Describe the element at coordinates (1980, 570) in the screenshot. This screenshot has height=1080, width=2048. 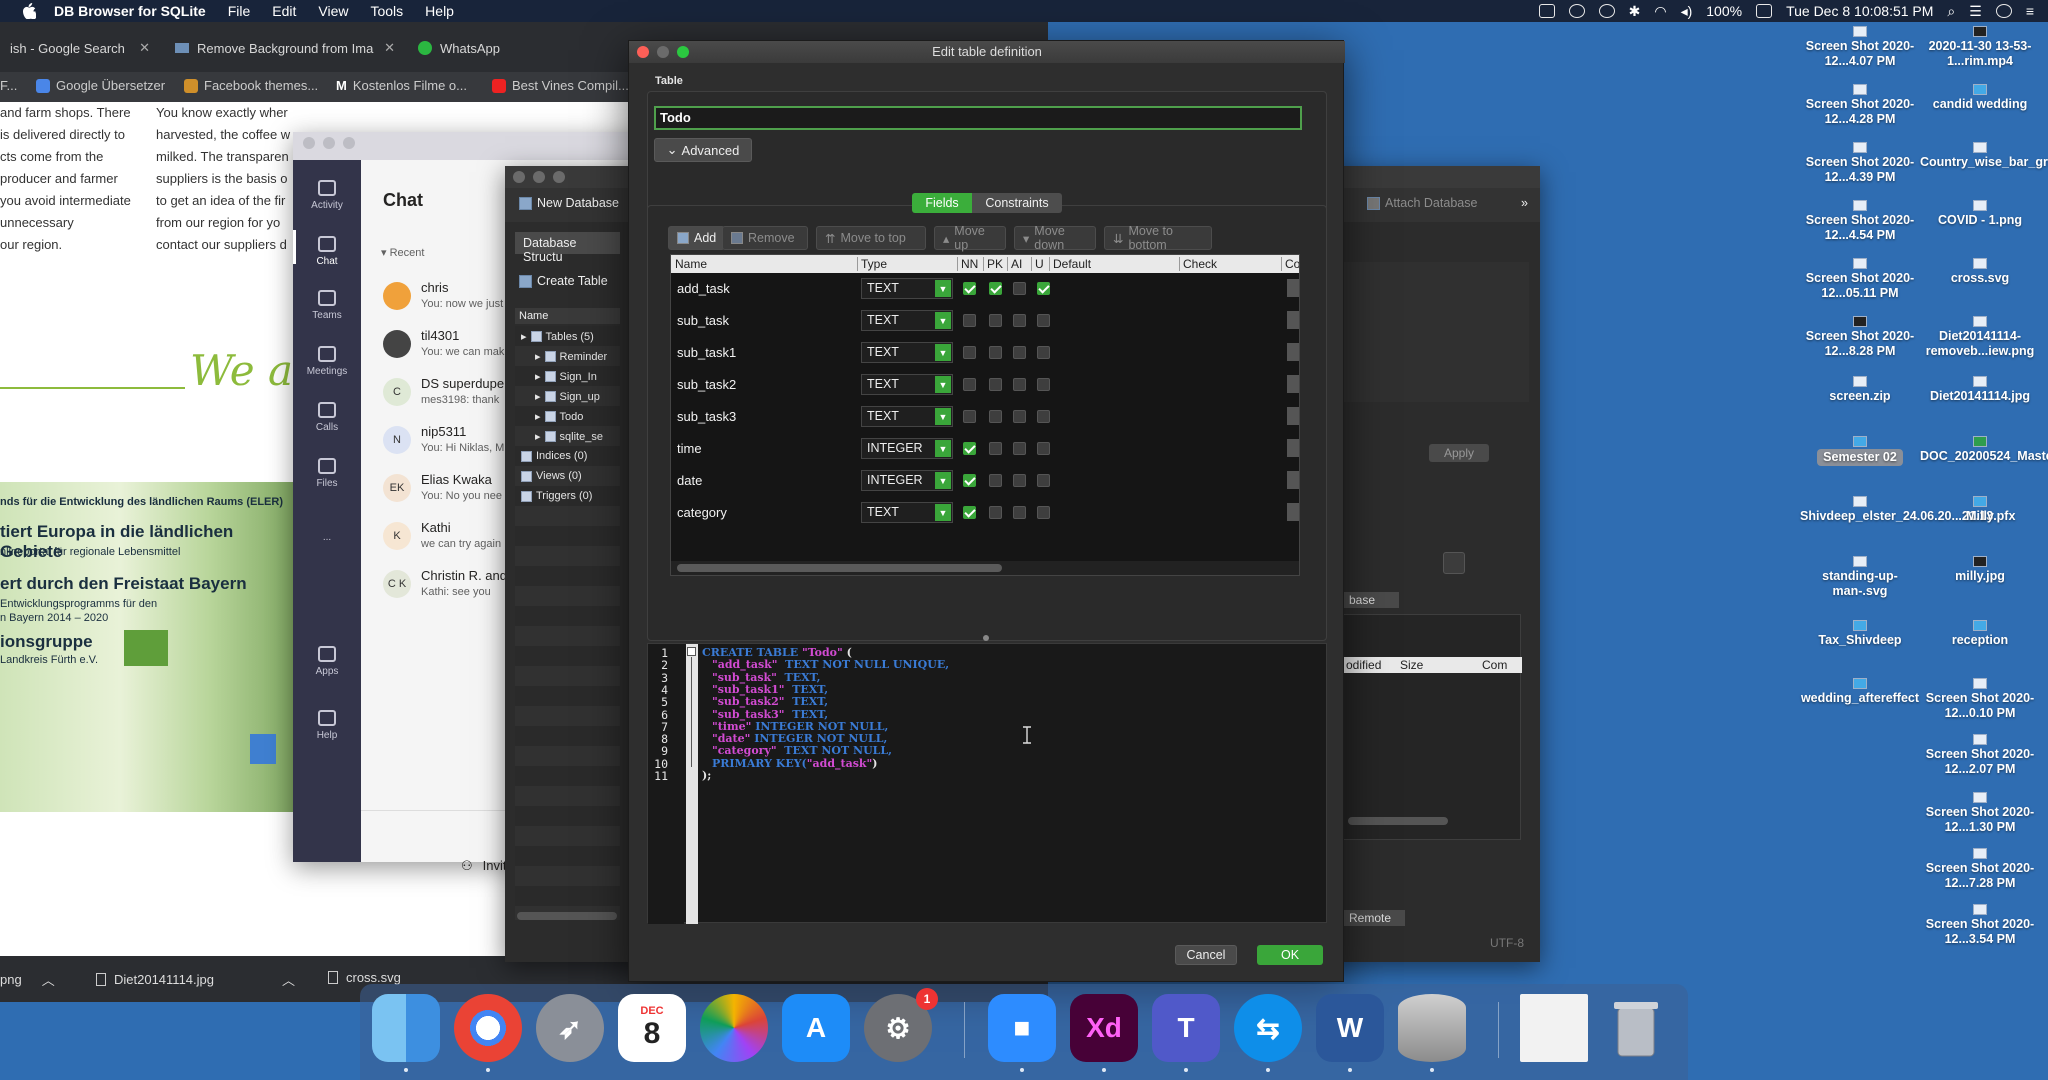
I see `desktop-file: milly.jpg` at that location.